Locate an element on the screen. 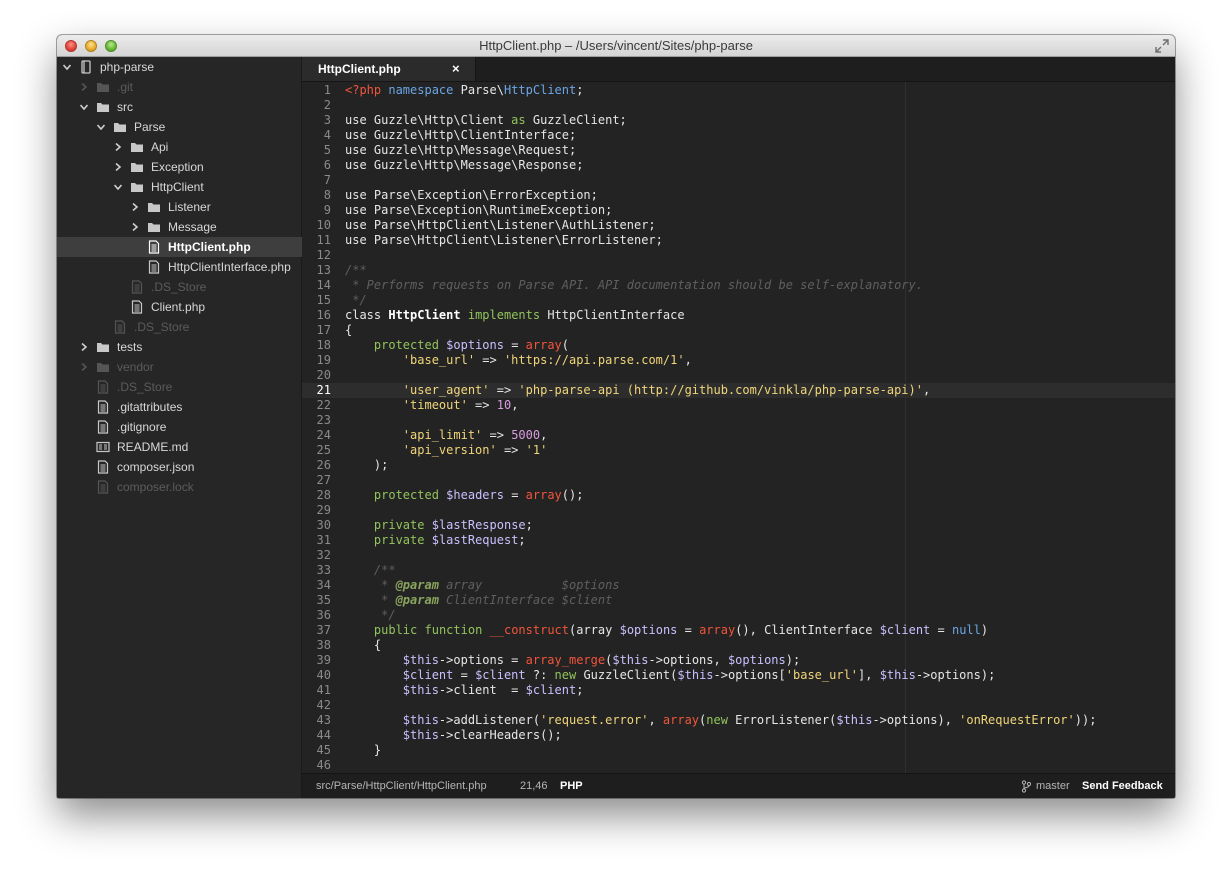 The image size is (1232, 878). file-path: src/Parse/HttpClient/HttpClient.php is located at coordinates (401, 786).